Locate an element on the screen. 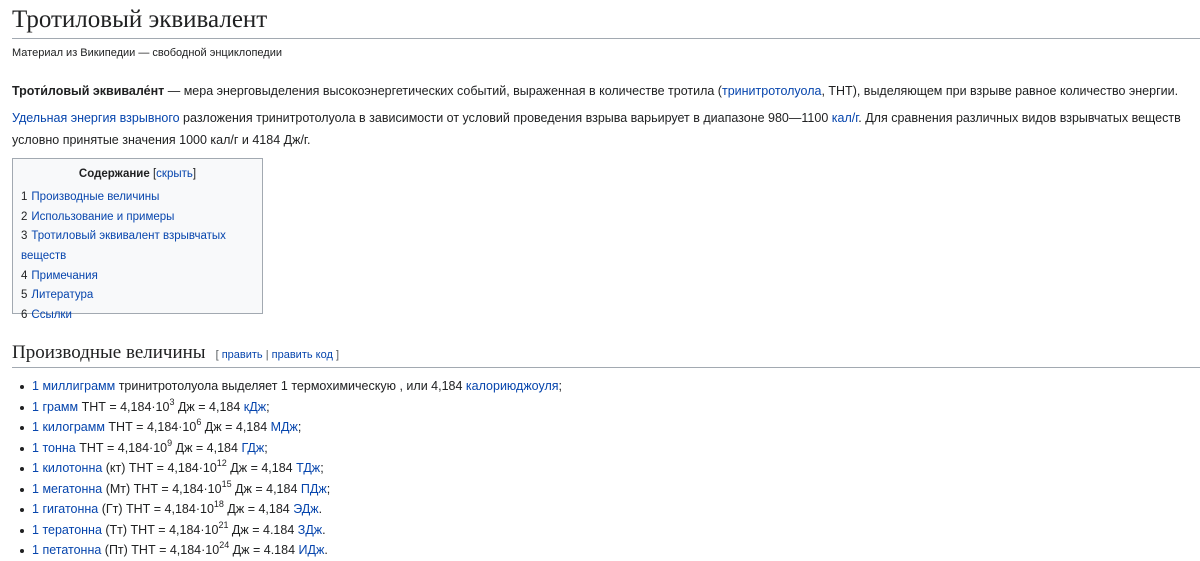 The image size is (1200, 561). unit-link: МДж is located at coordinates (284, 427).